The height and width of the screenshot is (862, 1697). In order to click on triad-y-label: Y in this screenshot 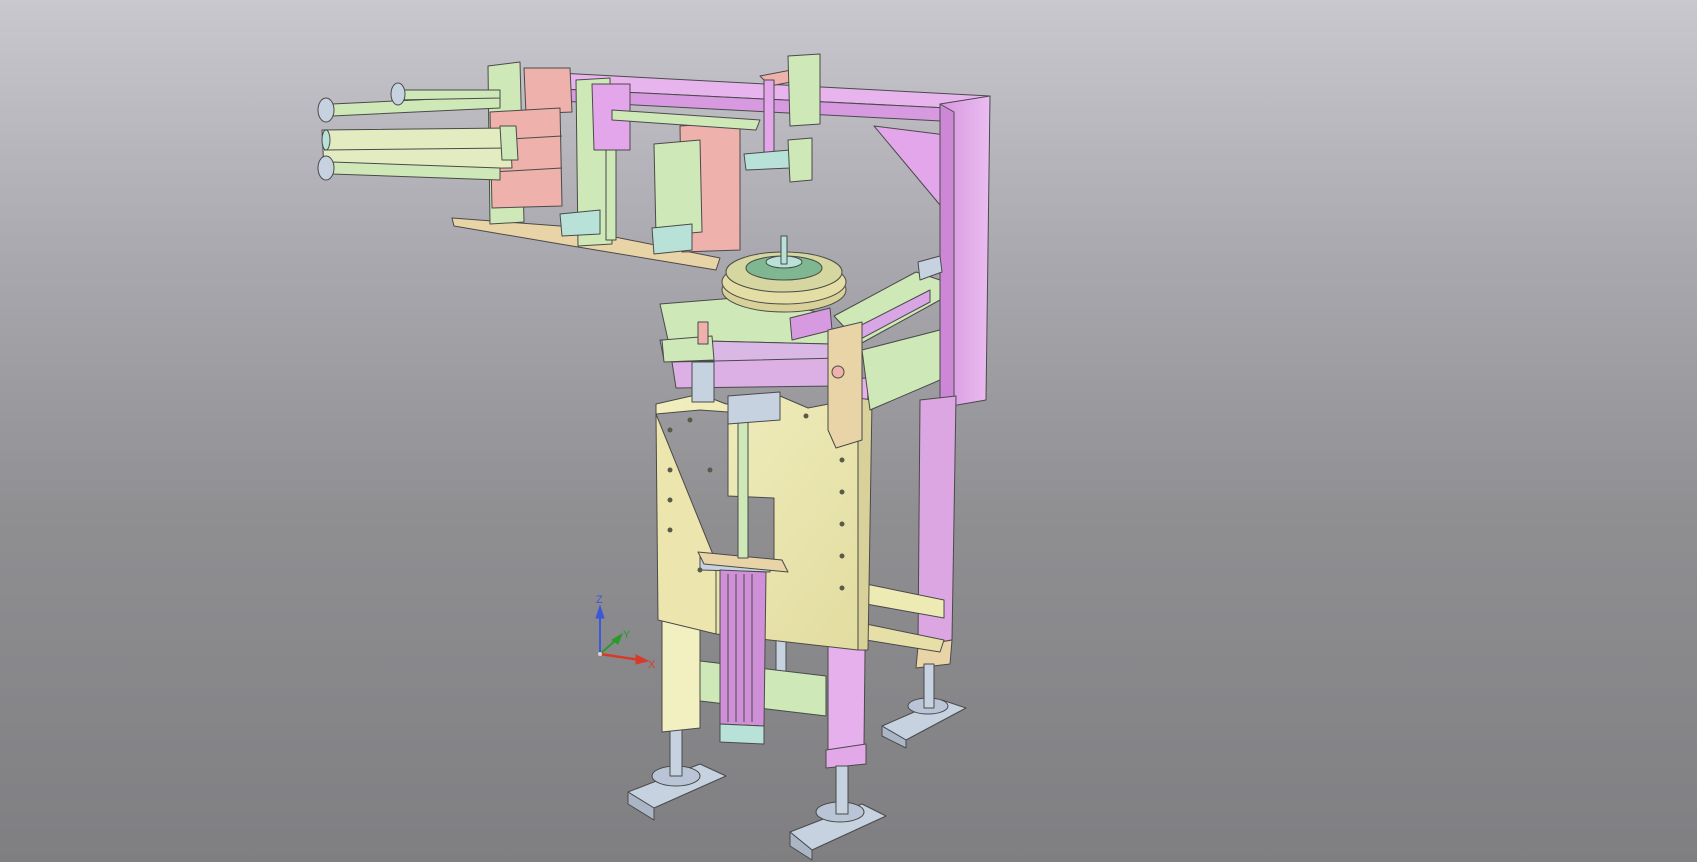, I will do `click(627, 635)`.